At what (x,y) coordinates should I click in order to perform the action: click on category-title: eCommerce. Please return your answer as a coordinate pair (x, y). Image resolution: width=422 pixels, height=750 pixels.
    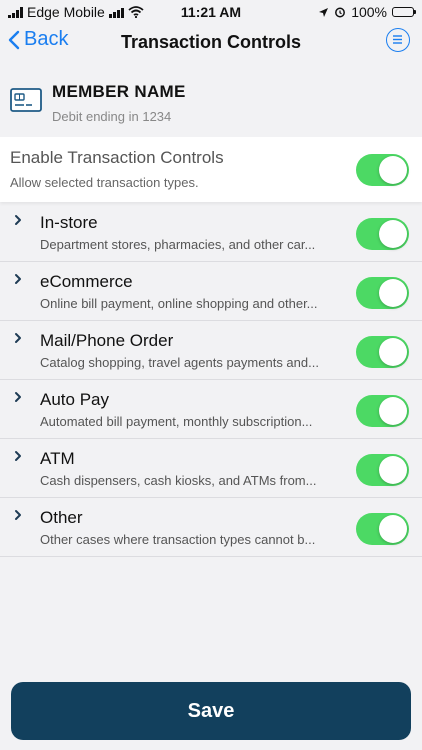
    Looking at the image, I should click on (86, 281).